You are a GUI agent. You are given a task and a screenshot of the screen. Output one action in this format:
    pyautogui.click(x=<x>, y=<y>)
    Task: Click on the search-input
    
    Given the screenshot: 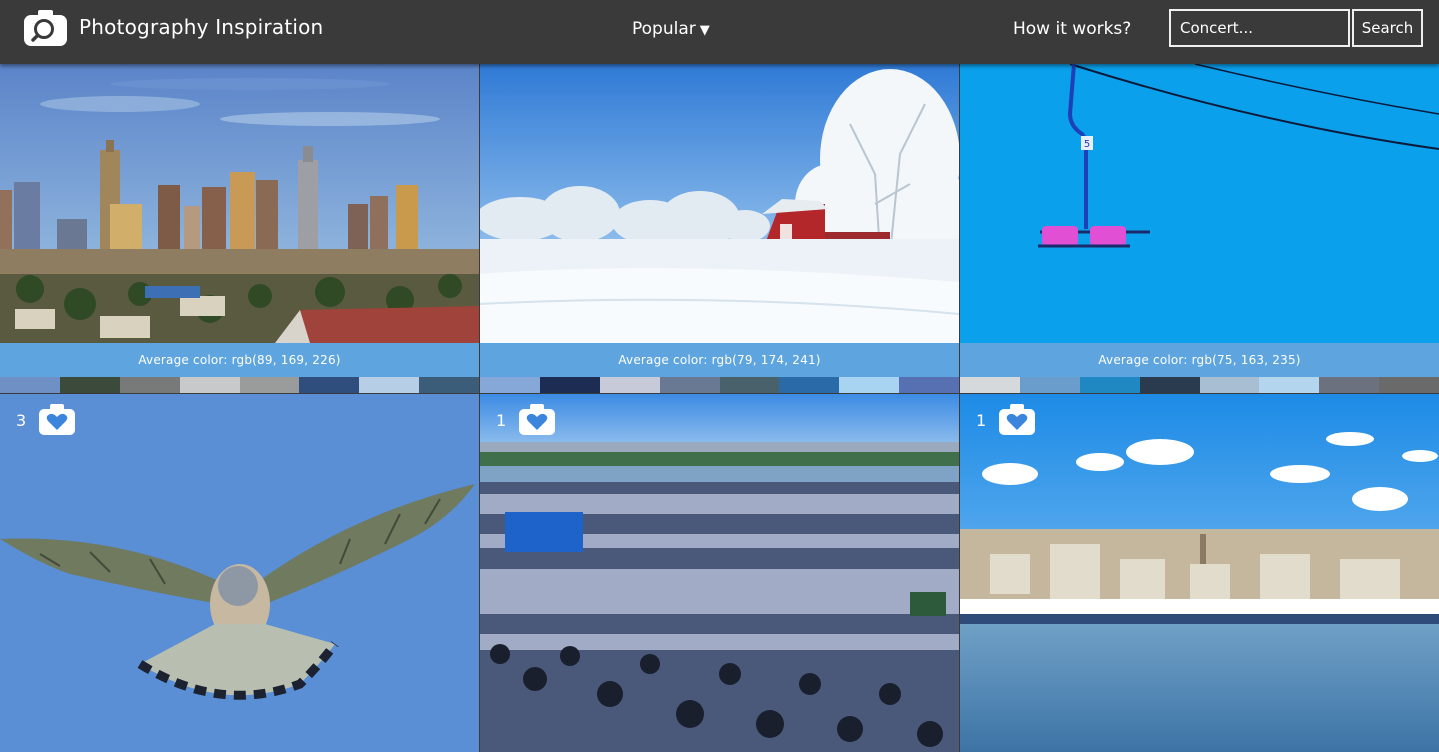 What is the action you would take?
    pyautogui.click(x=1259, y=28)
    